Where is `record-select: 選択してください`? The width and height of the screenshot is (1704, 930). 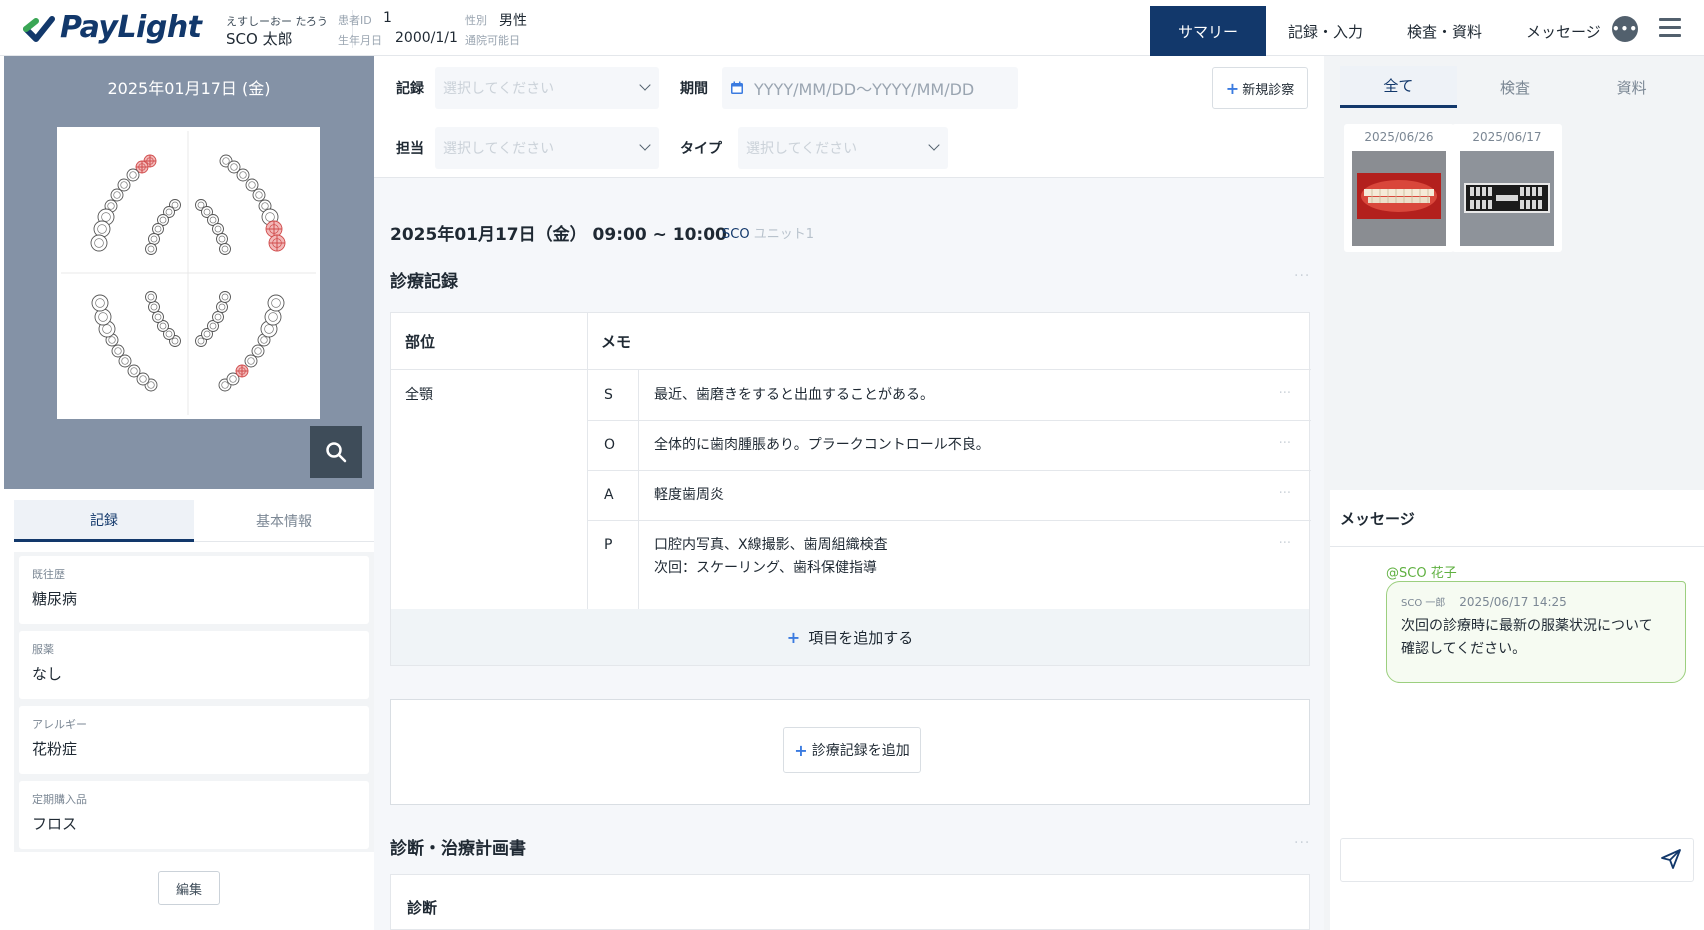 record-select: 選択してください is located at coordinates (547, 88).